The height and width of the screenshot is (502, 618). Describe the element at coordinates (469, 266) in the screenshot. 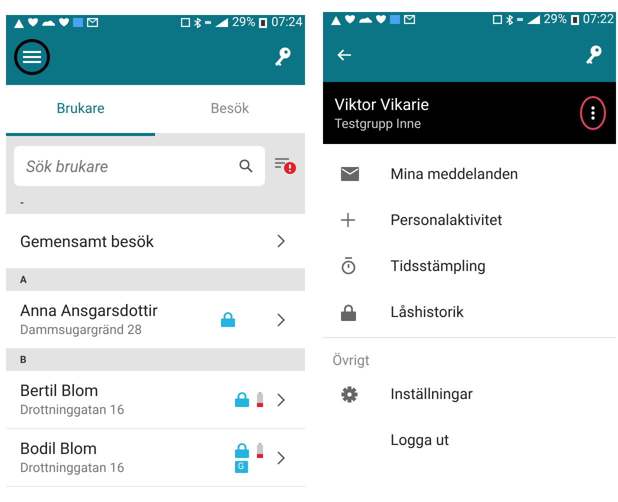

I see `menu-item: Tidsstämpling` at that location.